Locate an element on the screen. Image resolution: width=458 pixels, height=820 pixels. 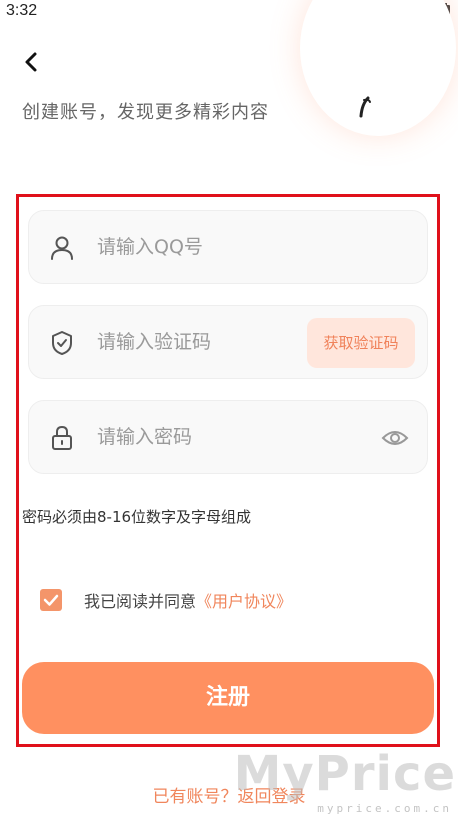
user-icon is located at coordinates (62, 248).